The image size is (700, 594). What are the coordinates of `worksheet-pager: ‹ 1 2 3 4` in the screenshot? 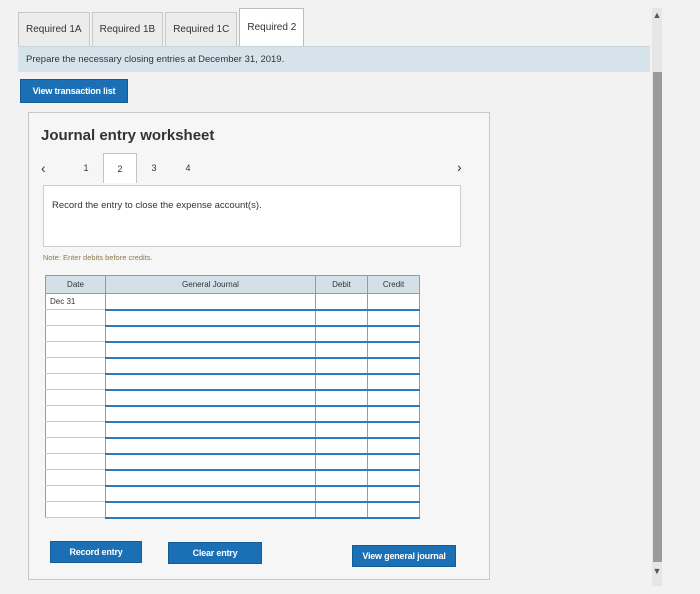 It's located at (123, 168).